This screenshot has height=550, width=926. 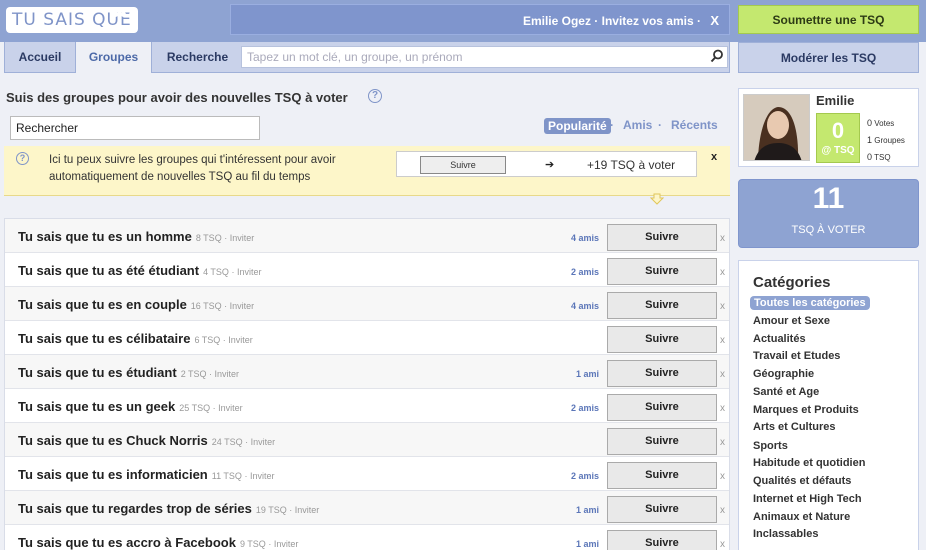 I want to click on user-bar: Emilie Ogez · Invitez vos amis · X, so click(x=480, y=19).